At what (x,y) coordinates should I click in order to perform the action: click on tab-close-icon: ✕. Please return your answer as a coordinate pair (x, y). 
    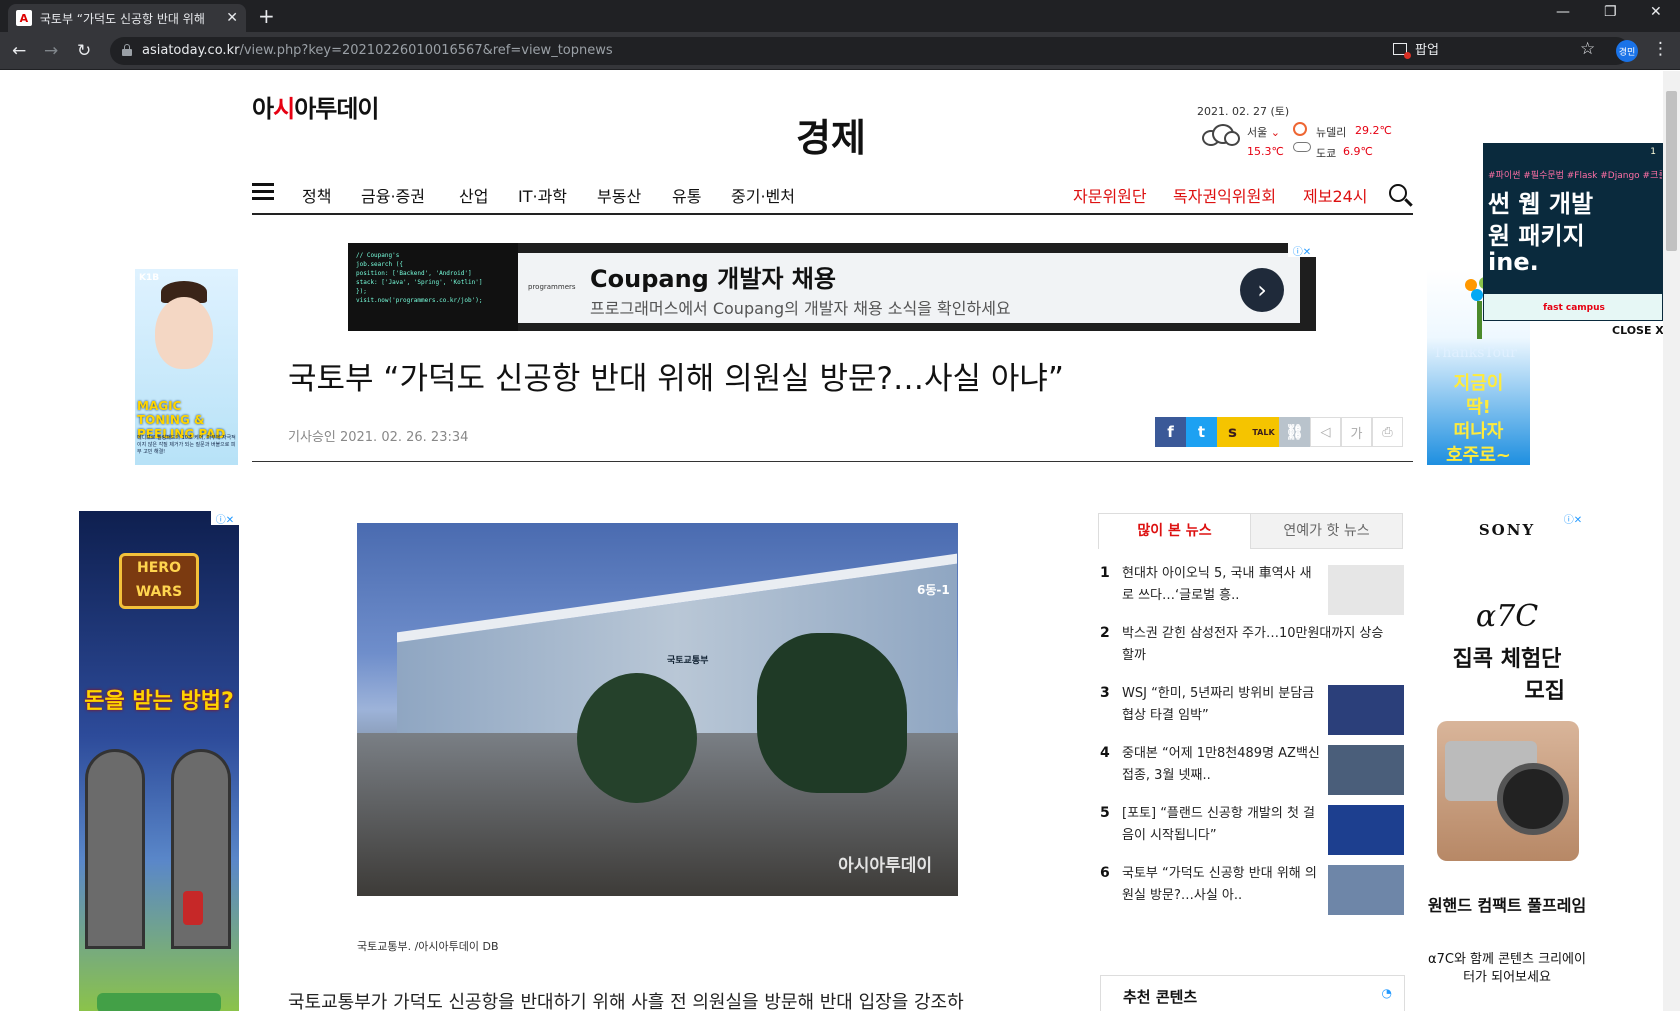
    Looking at the image, I should click on (232, 18).